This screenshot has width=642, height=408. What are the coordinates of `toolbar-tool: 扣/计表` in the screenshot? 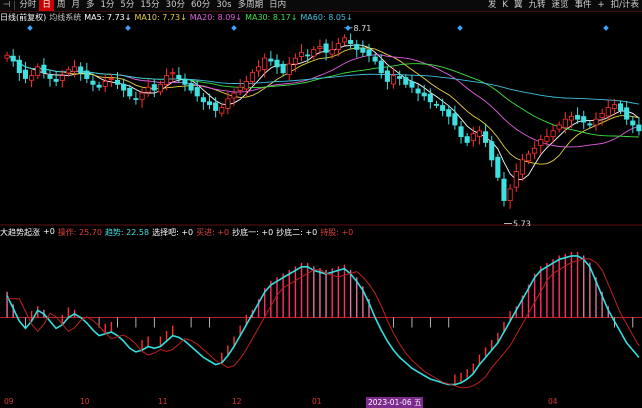 It's located at (625, 5).